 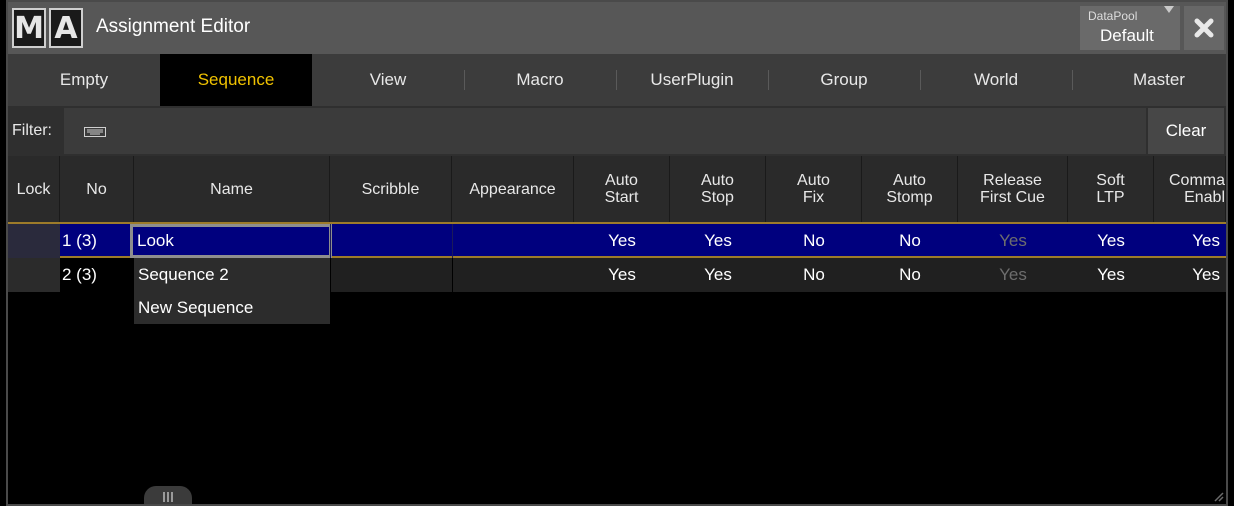 What do you see at coordinates (605, 131) in the screenshot?
I see `filter-input` at bounding box center [605, 131].